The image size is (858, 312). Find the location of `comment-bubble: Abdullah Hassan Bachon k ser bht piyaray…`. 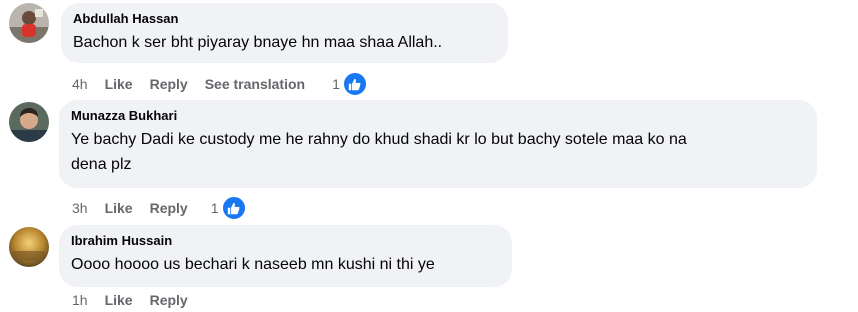

comment-bubble: Abdullah Hassan Bachon k ser bht piyaray… is located at coordinates (284, 33).